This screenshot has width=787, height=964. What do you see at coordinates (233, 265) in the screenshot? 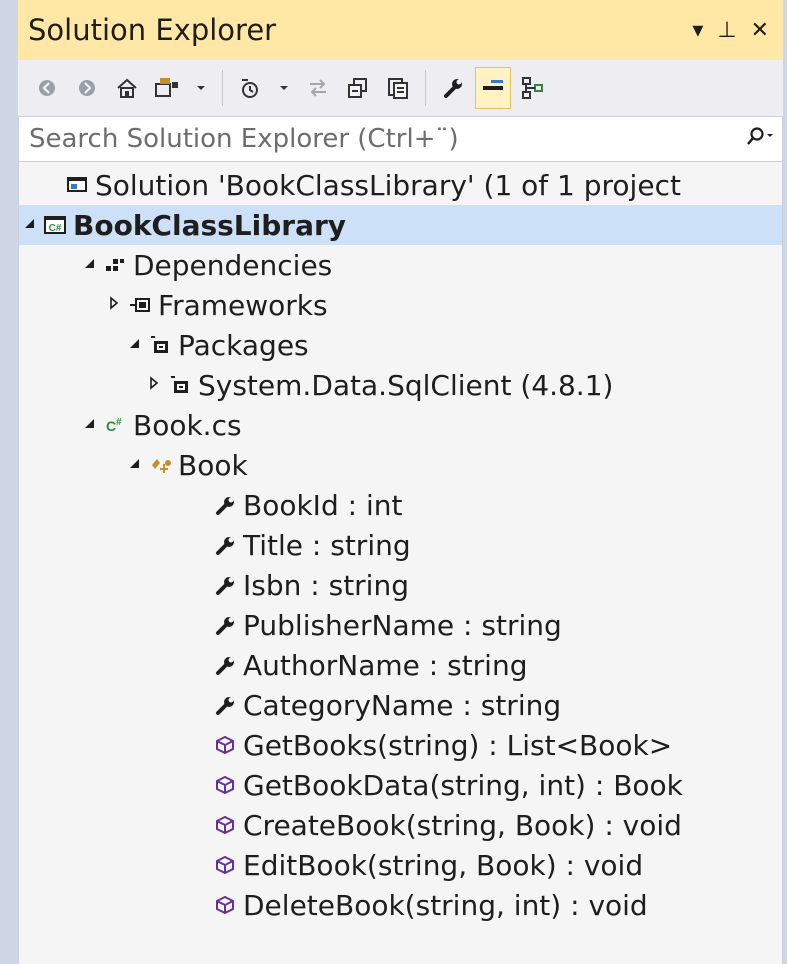
I see `tree-item-label: Dependencies` at bounding box center [233, 265].